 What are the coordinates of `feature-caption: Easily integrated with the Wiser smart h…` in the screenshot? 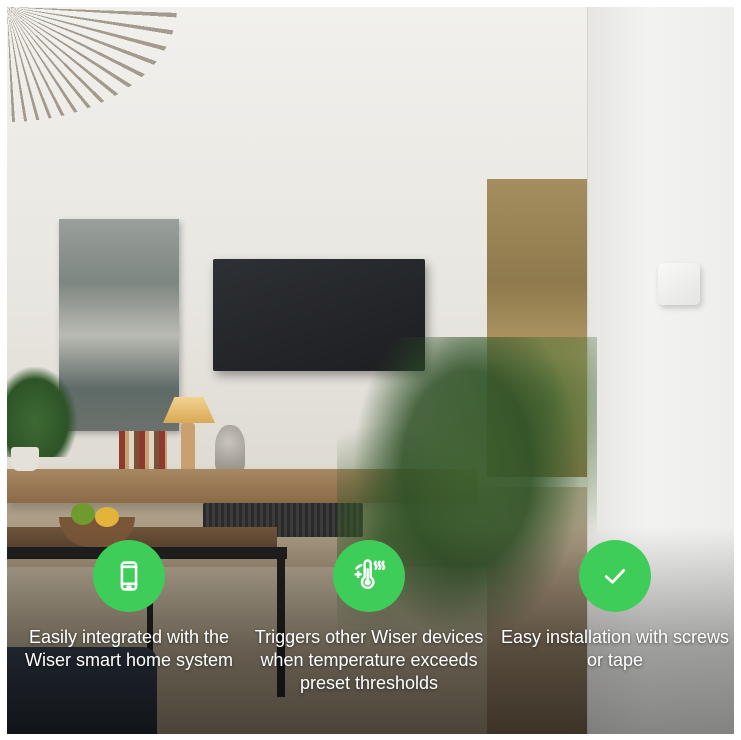 It's located at (129, 648).